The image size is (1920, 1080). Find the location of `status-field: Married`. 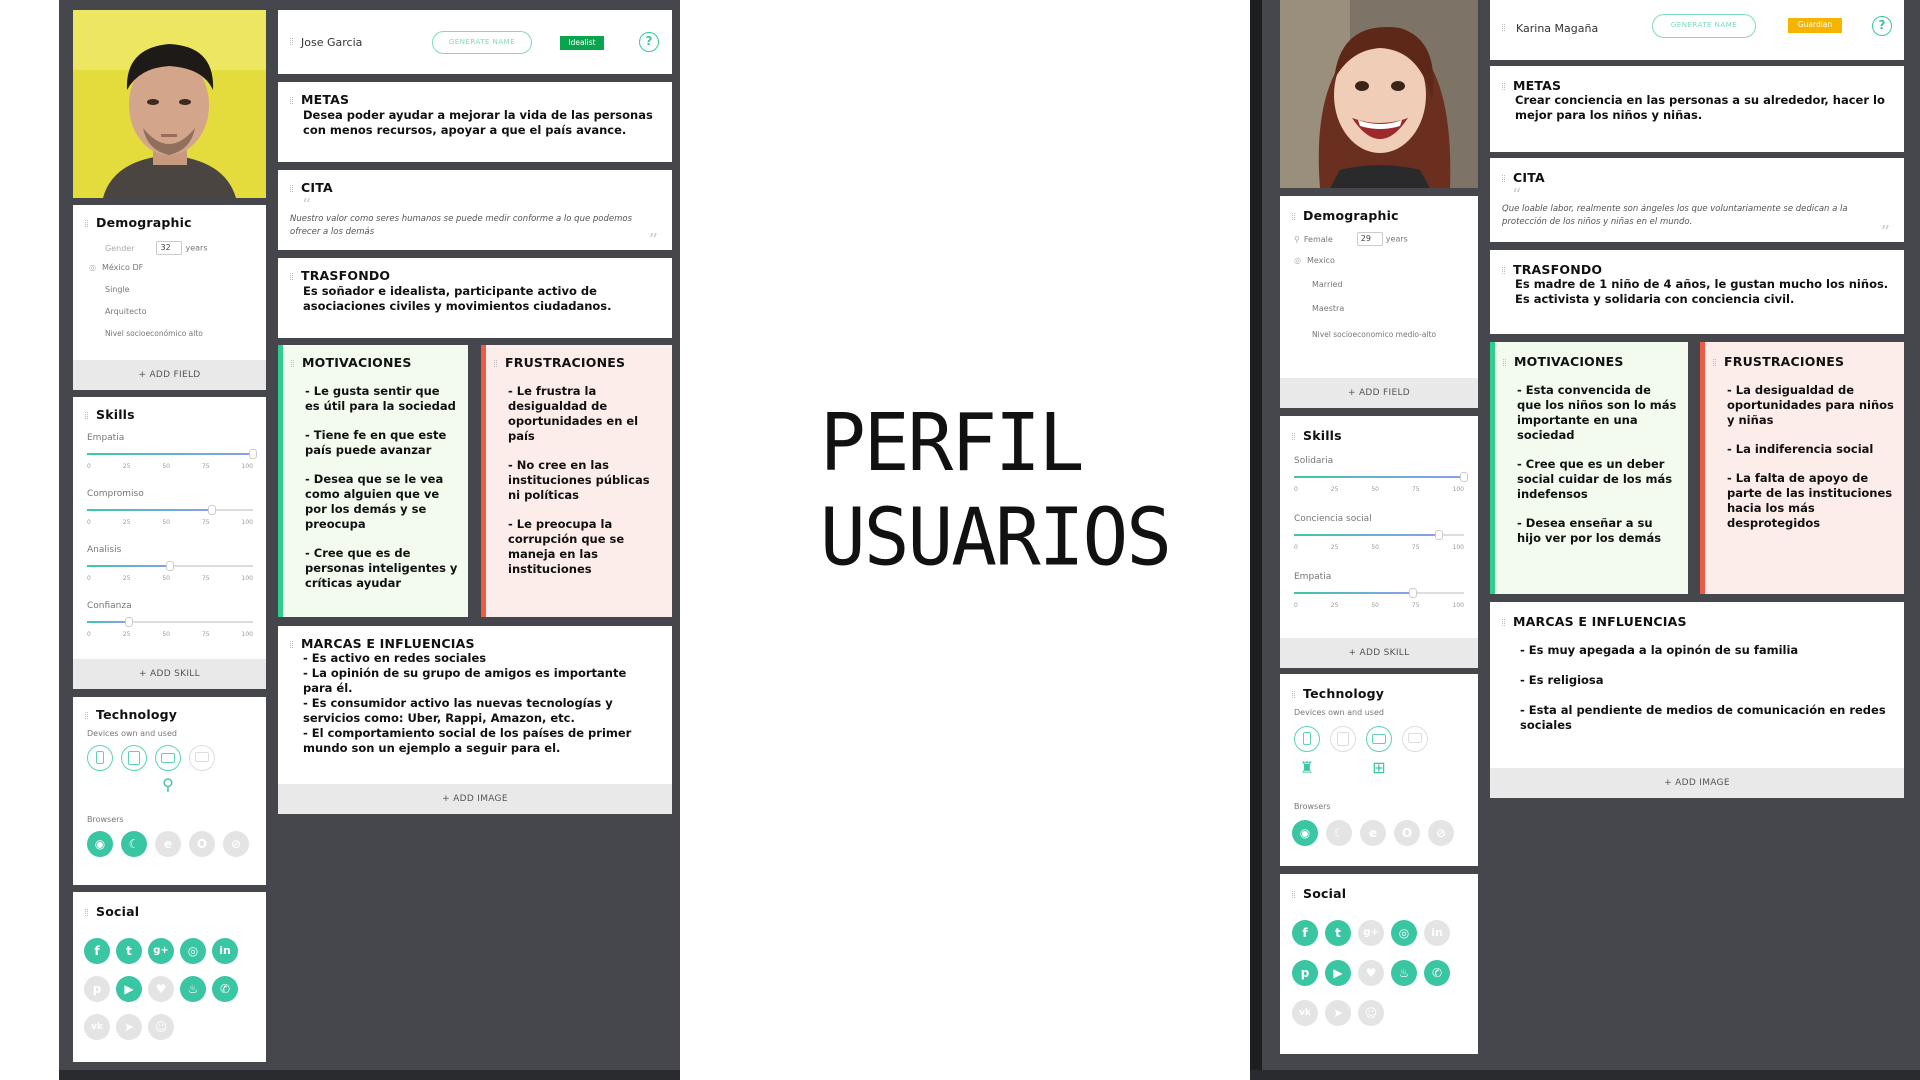

status-field: Married is located at coordinates (1327, 284).